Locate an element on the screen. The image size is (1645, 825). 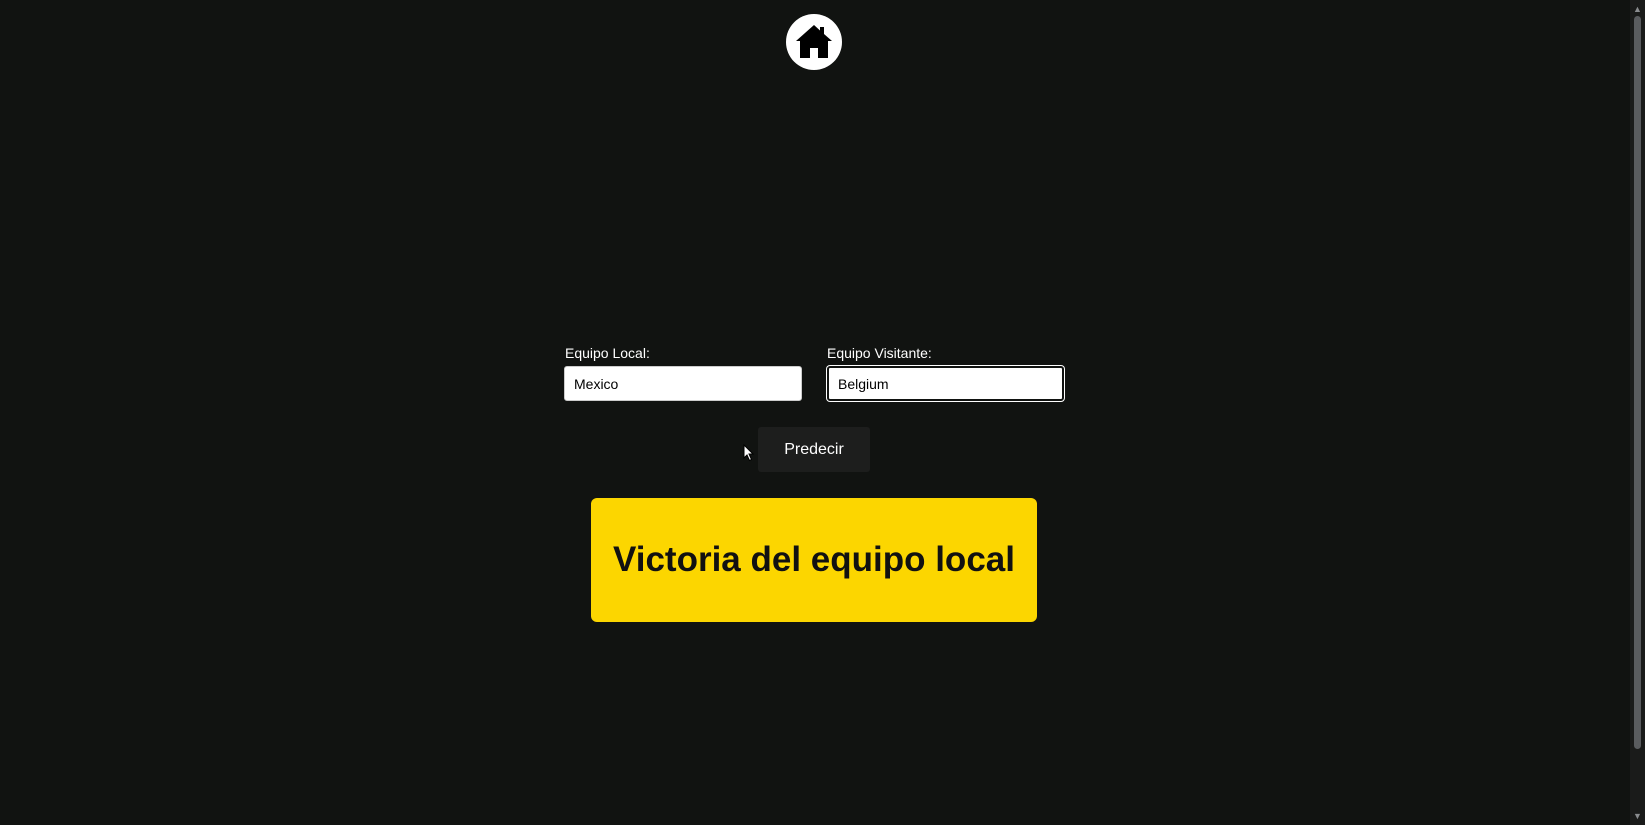
result-text: Victoria del equipo local is located at coordinates (814, 559).